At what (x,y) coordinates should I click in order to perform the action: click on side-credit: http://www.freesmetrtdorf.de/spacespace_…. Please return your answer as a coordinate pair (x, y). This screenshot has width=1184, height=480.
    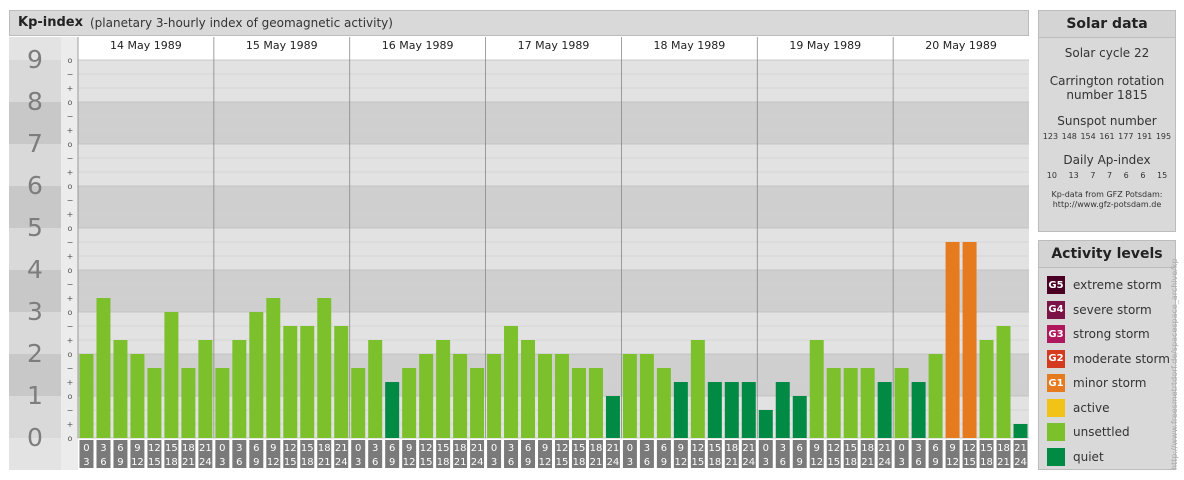
    Looking at the image, I should click on (1174, 364).